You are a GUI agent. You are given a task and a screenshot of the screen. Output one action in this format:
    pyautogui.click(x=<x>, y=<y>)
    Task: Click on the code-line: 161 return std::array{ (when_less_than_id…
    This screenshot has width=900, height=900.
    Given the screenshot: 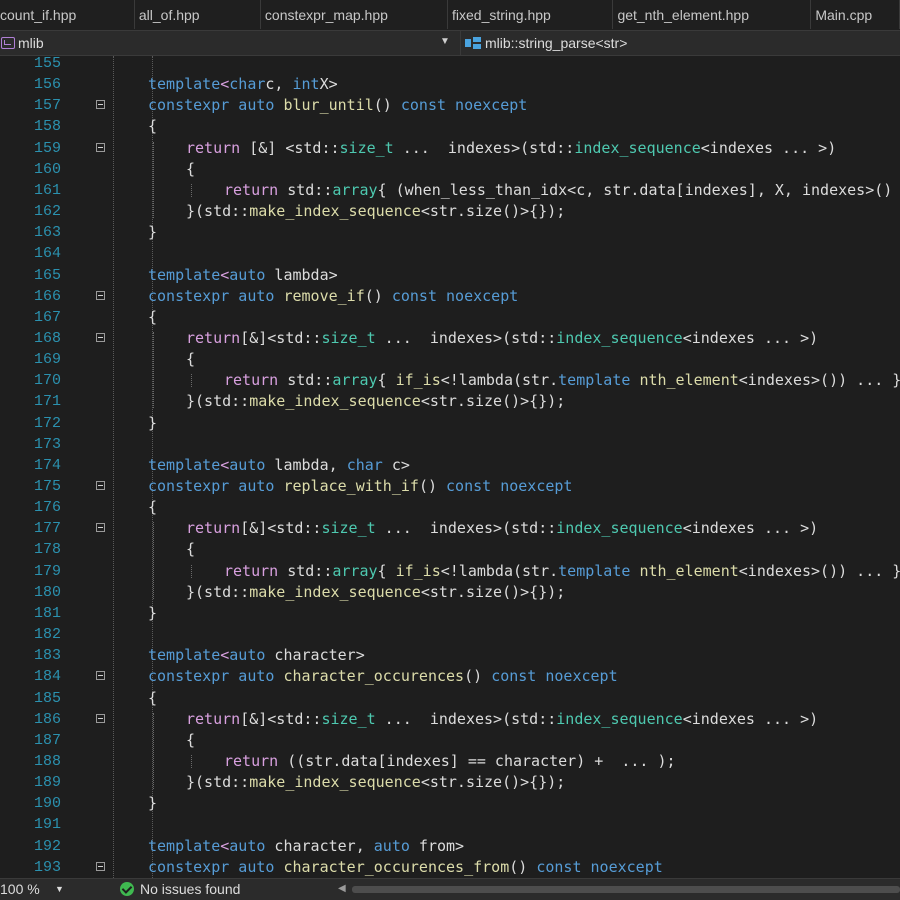 What is the action you would take?
    pyautogui.click(x=450, y=190)
    